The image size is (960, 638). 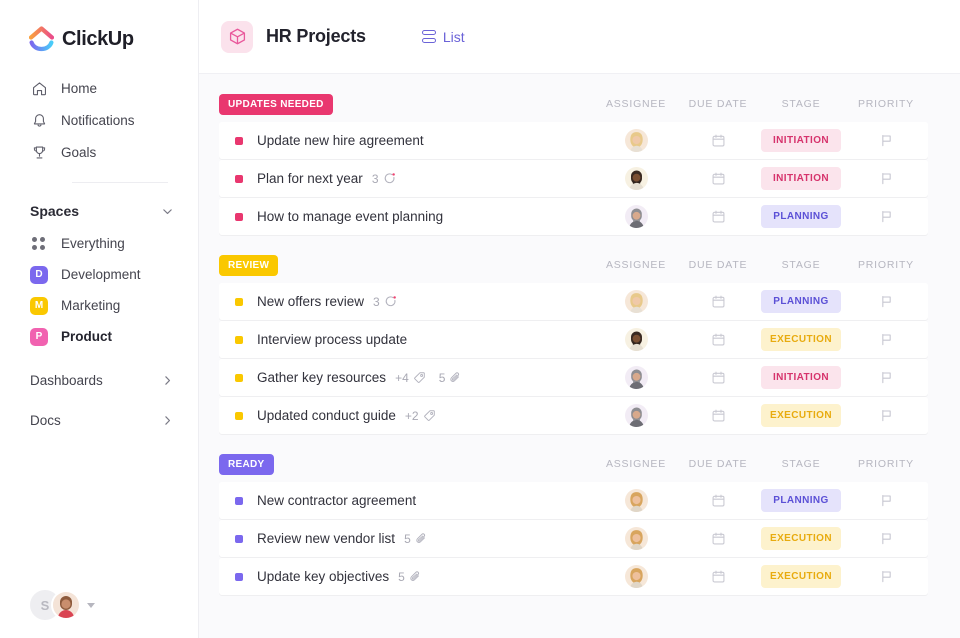 What do you see at coordinates (573, 576) in the screenshot?
I see `table-row: Update key objectives 5 EXECUTION` at bounding box center [573, 576].